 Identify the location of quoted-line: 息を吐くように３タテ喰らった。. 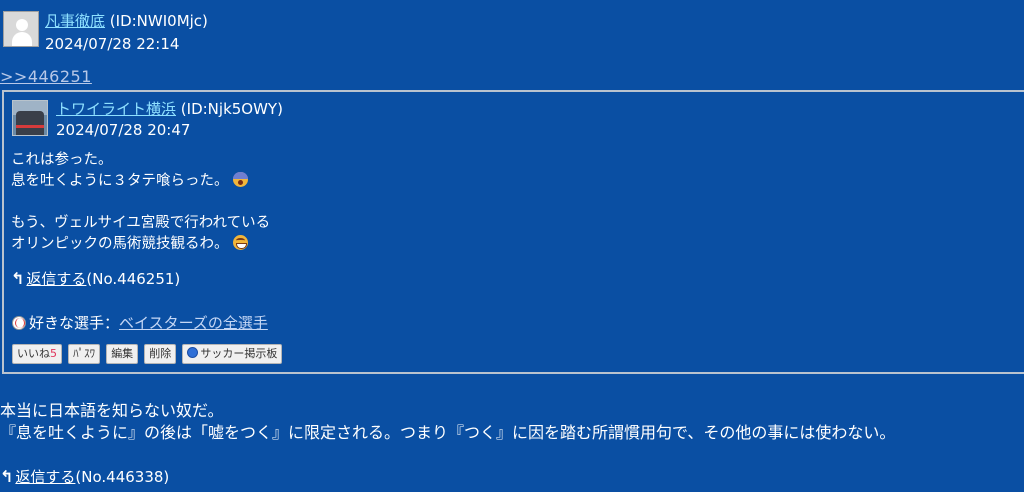
(140, 181).